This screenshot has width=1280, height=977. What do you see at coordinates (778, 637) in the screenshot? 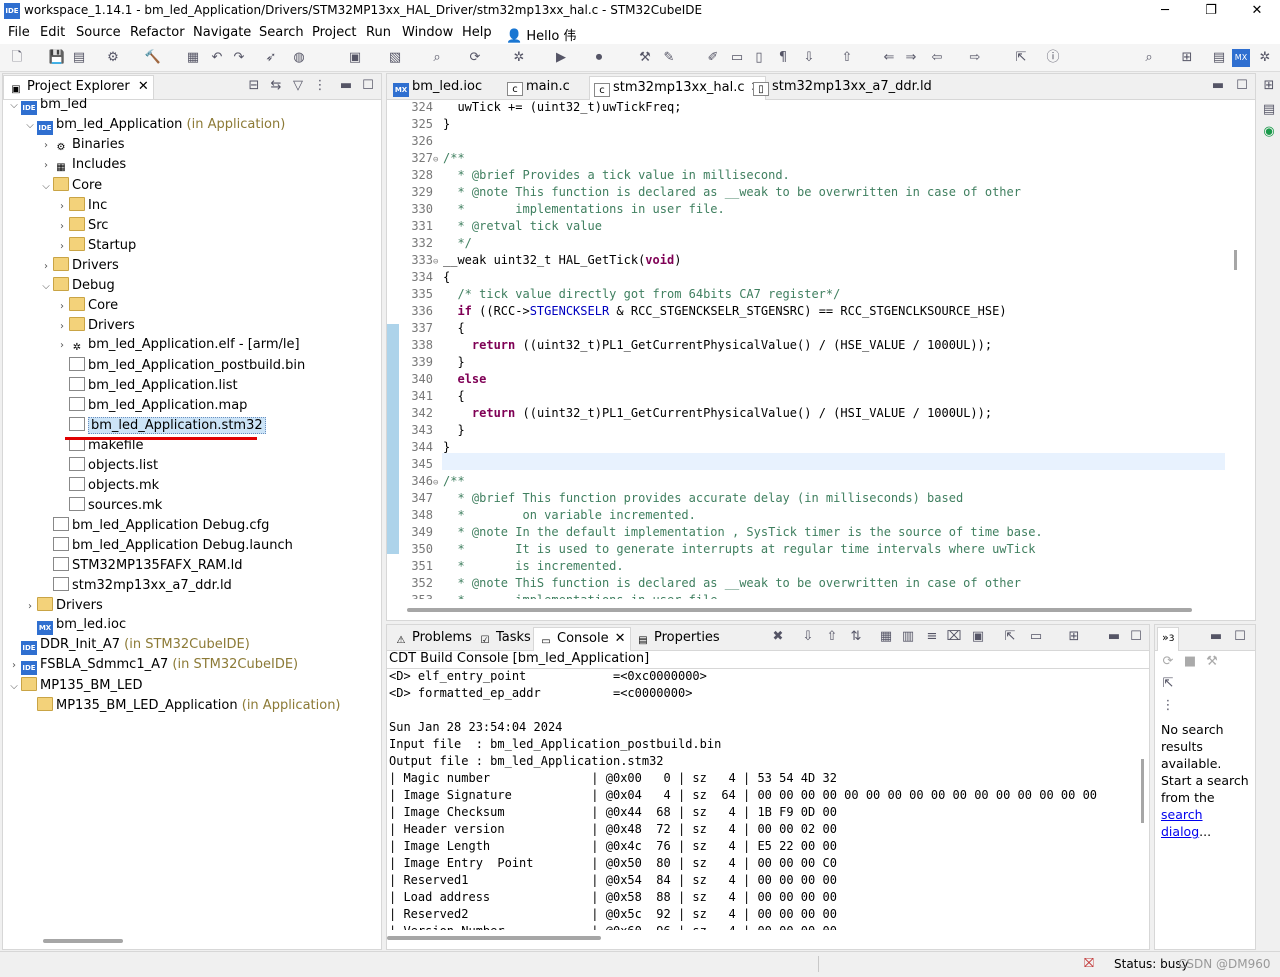
I see `terminate-icon: ✖` at bounding box center [778, 637].